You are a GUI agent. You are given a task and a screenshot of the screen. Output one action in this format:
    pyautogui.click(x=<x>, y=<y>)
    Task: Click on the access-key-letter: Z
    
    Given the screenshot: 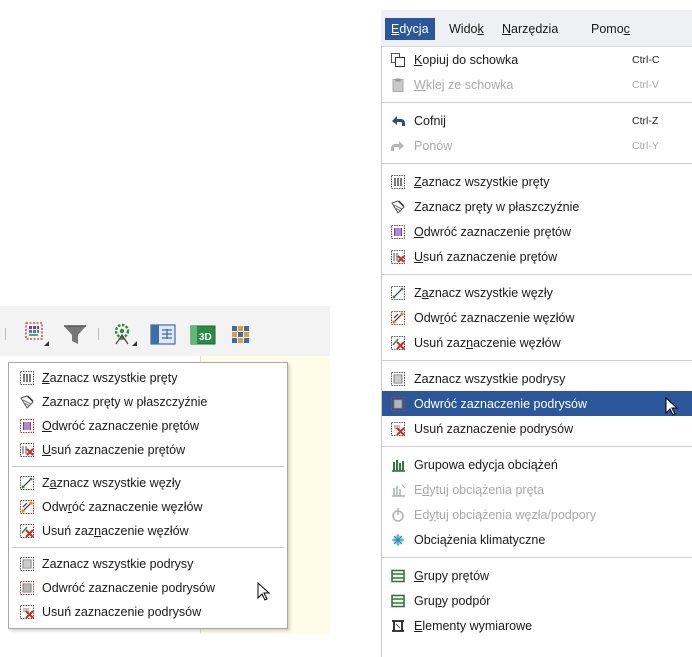 What is the action you would take?
    pyautogui.click(x=46, y=378)
    